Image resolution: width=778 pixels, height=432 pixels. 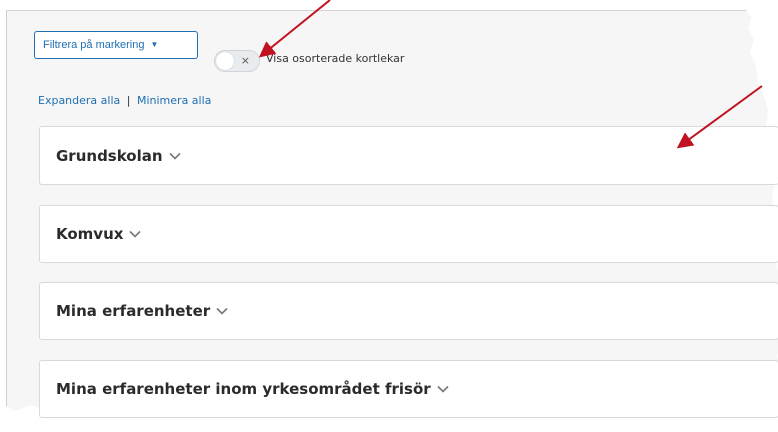 What do you see at coordinates (94, 45) in the screenshot?
I see `filter-button-label: Filtrera på markering` at bounding box center [94, 45].